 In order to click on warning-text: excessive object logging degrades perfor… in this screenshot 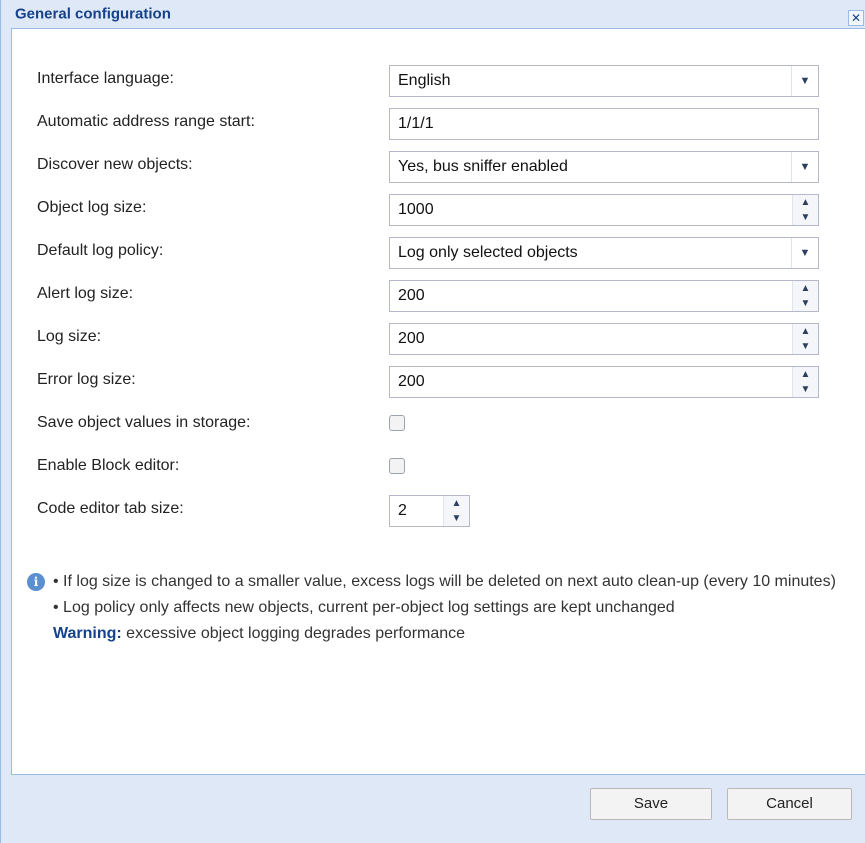, I will do `click(293, 633)`.